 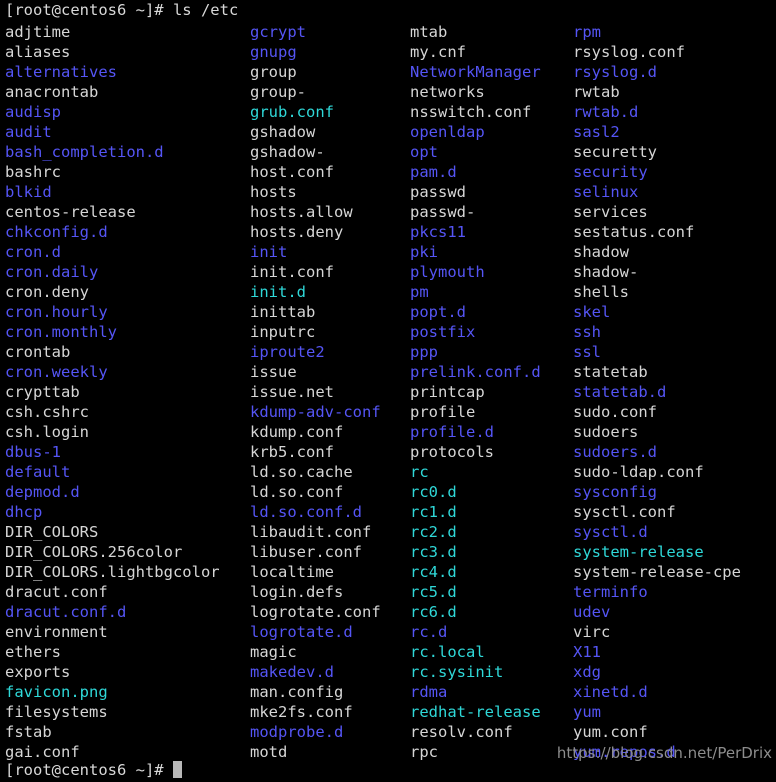 What do you see at coordinates (429, 632) in the screenshot?
I see `file-entry: rc.d` at bounding box center [429, 632].